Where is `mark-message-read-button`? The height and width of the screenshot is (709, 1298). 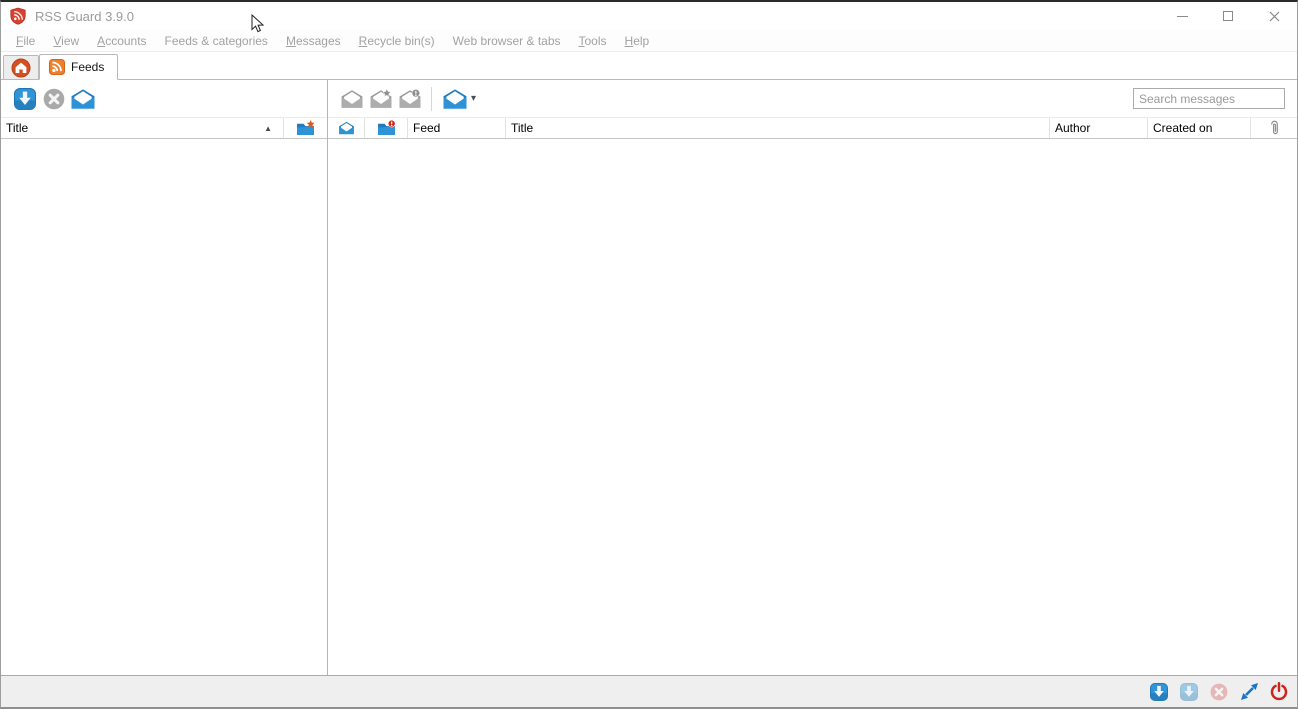 mark-message-read-button is located at coordinates (351, 98).